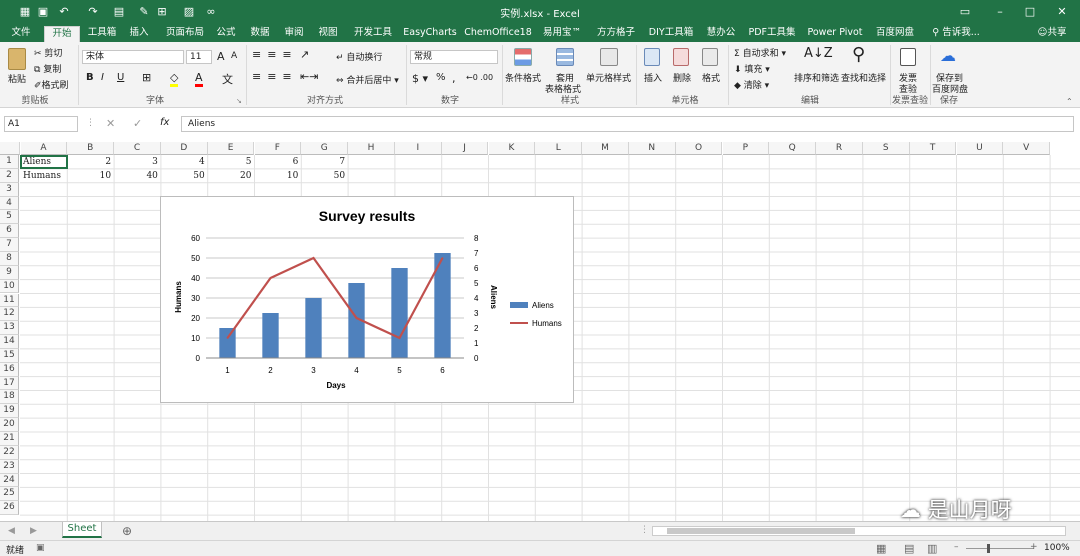 The width and height of the screenshot is (1080, 556). Describe the element at coordinates (616, 34) in the screenshot. I see `tab-fangfang: 方方格子` at that location.